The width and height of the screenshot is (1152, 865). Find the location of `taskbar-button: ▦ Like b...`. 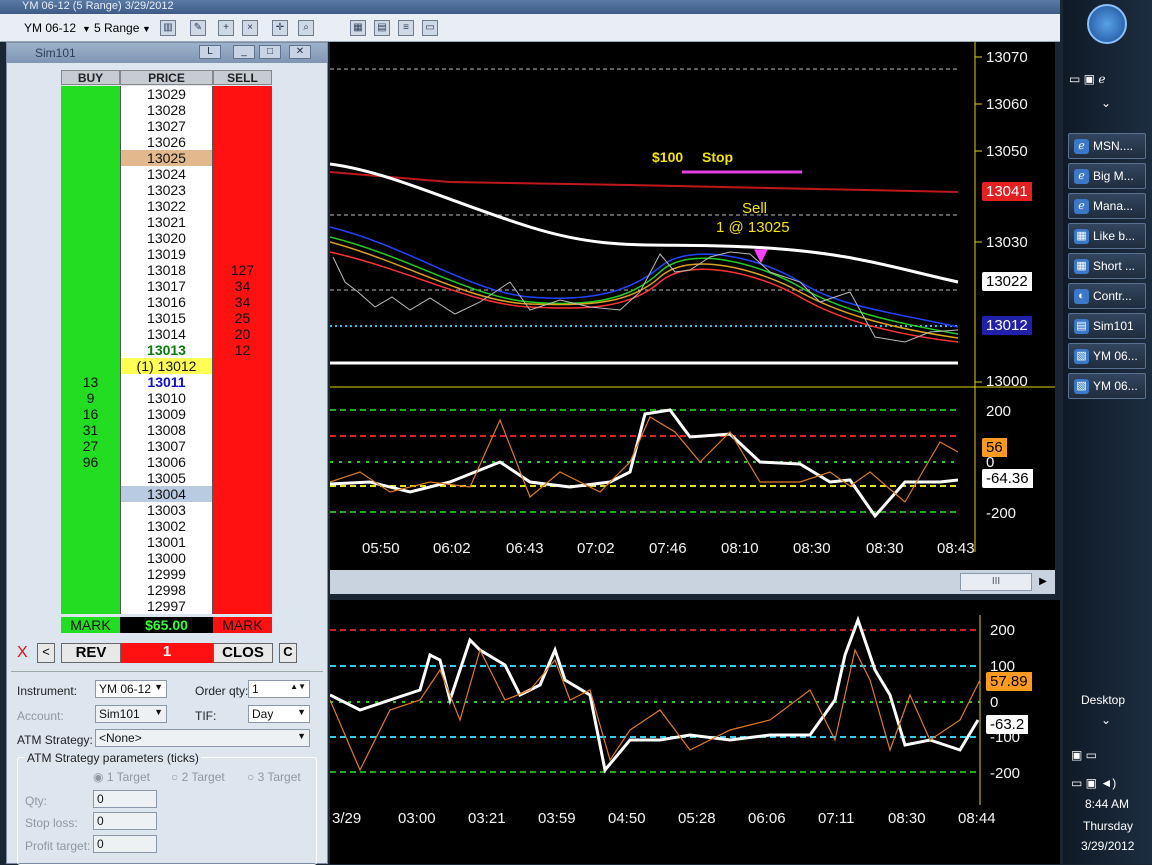

taskbar-button: ▦ Like b... is located at coordinates (1107, 236).